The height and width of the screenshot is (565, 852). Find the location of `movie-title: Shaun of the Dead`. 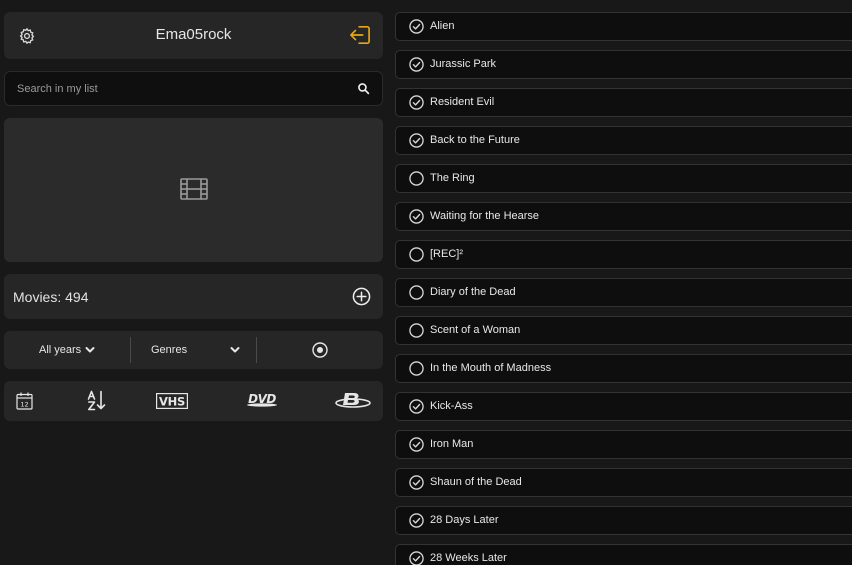

movie-title: Shaun of the Dead is located at coordinates (476, 482).